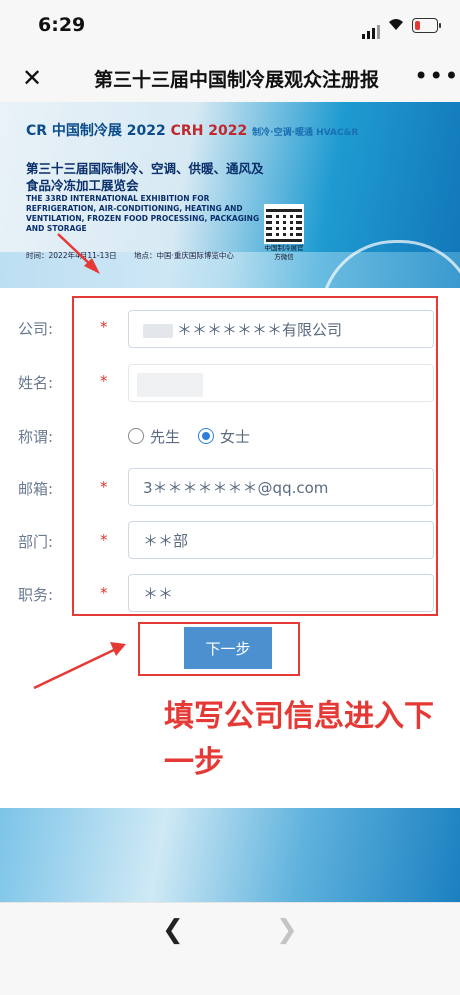 This screenshot has height=995, width=460. What do you see at coordinates (79, 666) in the screenshot?
I see `arrow-to-button` at bounding box center [79, 666].